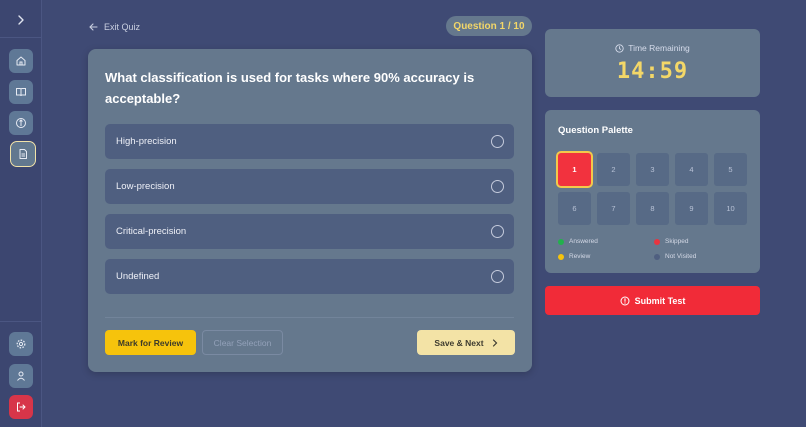 Image resolution: width=806 pixels, height=427 pixels. I want to click on compass-icon, so click(21, 123).